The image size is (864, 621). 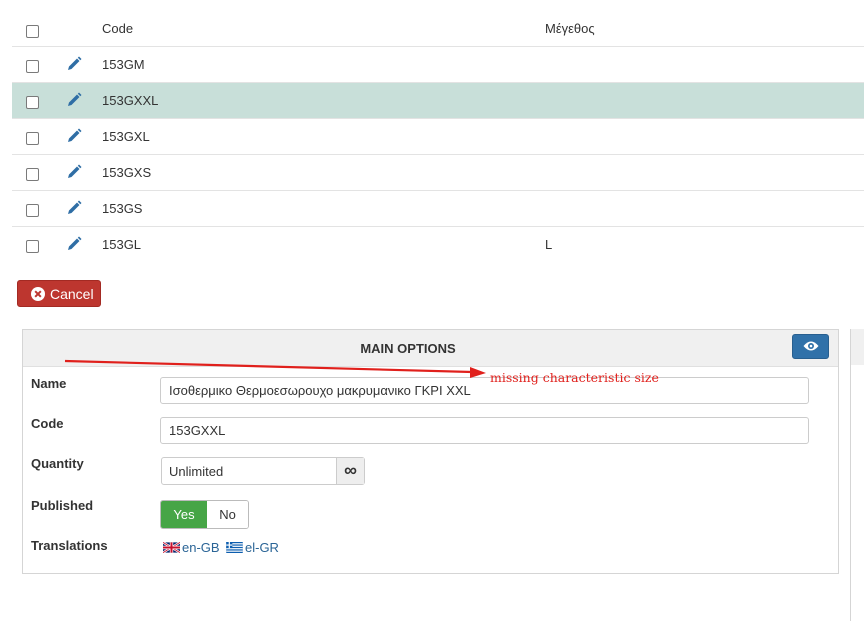 I want to click on row-code: 153GL, so click(x=122, y=244).